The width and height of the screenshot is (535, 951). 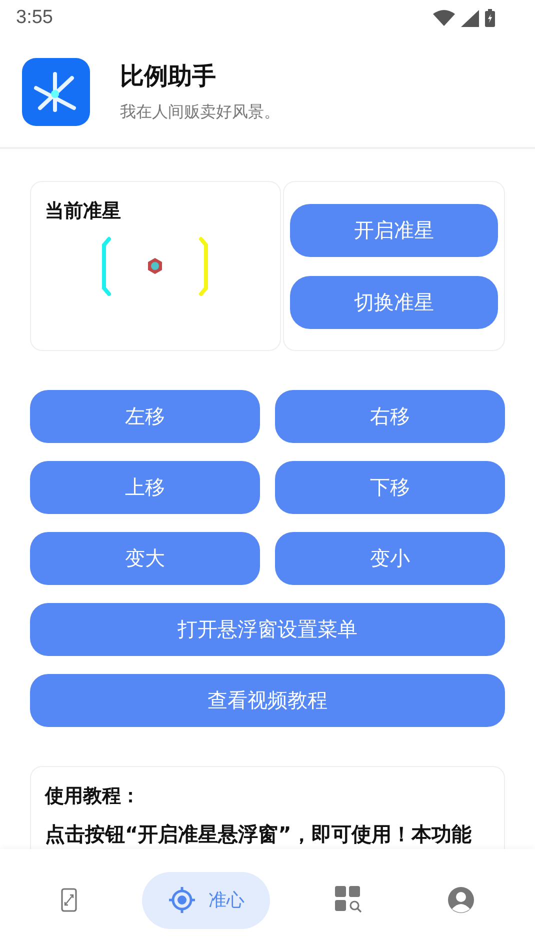 I want to click on action-button: 切换准星, so click(x=394, y=302).